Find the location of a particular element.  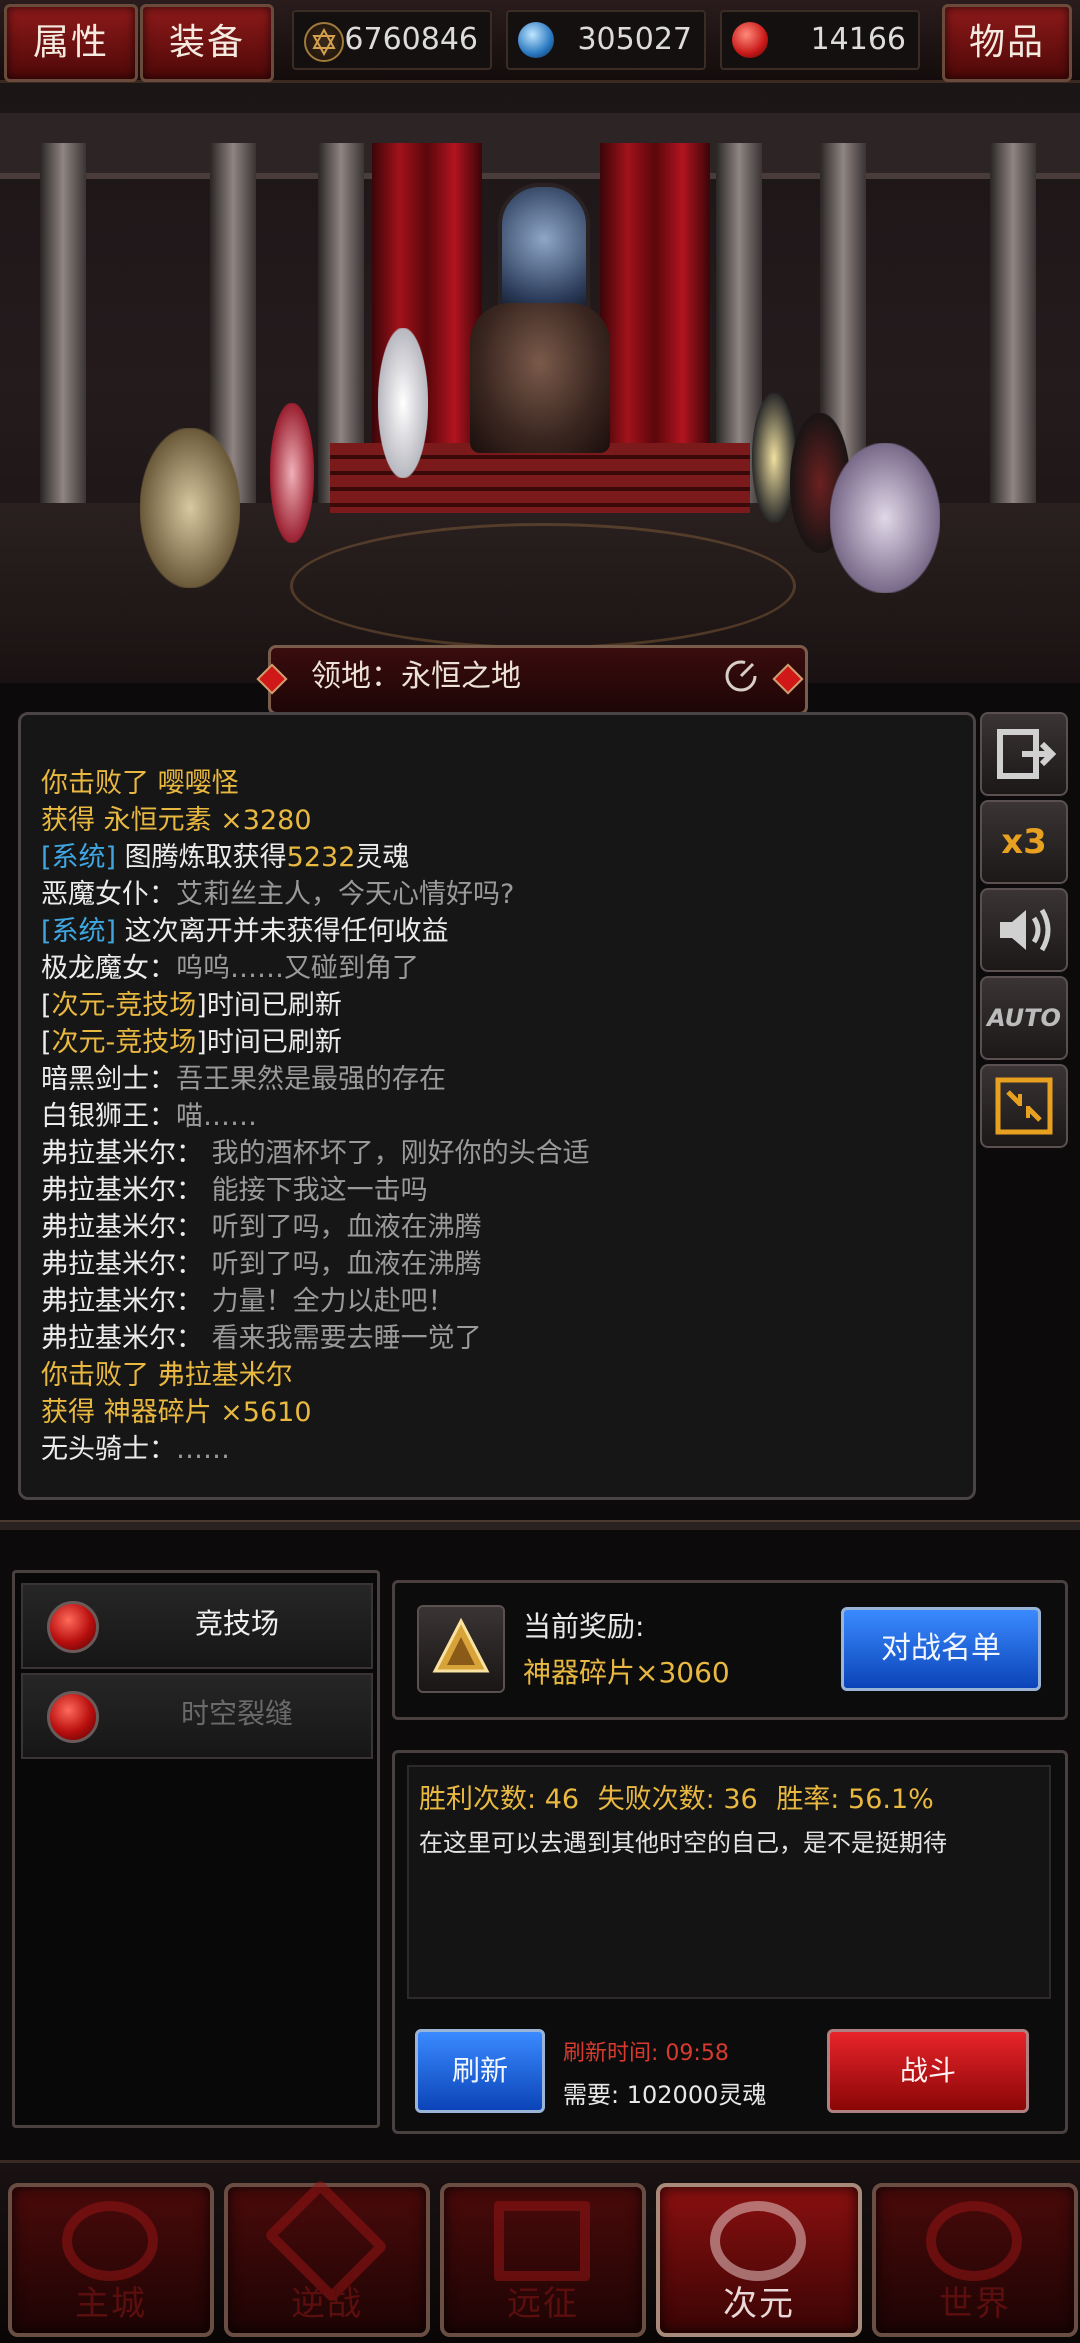

log-line: 你击败了 弗拉基米尔 is located at coordinates (167, 1375).